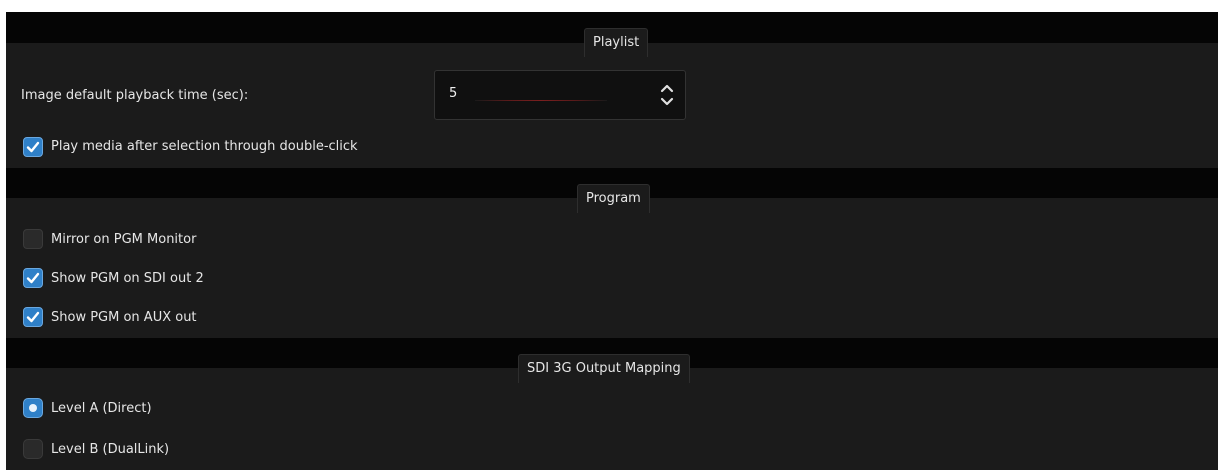  Describe the element at coordinates (667, 95) in the screenshot. I see `up-down-arrows-icon` at that location.